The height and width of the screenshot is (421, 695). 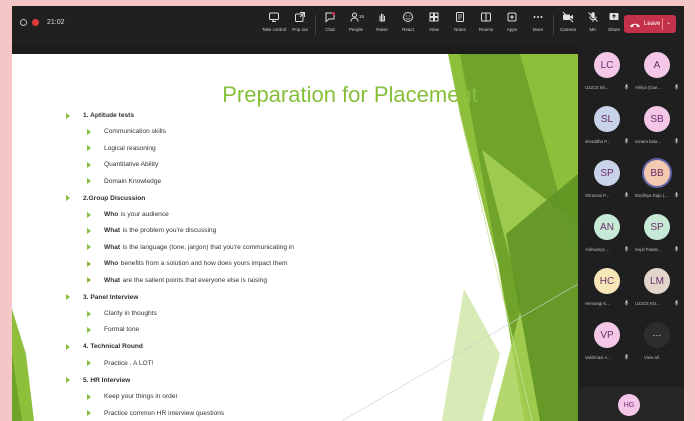 What do you see at coordinates (382, 25) in the screenshot?
I see `raise-hand-button: Raise` at bounding box center [382, 25].